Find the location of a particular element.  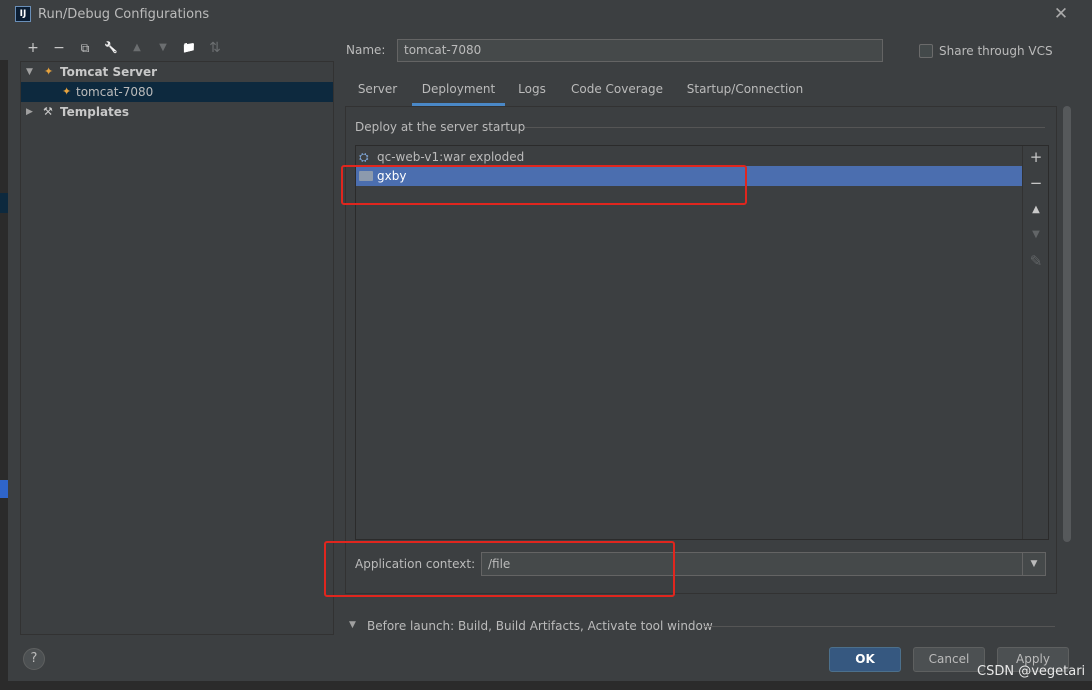

tree-item-label: Templates is located at coordinates (95, 112).